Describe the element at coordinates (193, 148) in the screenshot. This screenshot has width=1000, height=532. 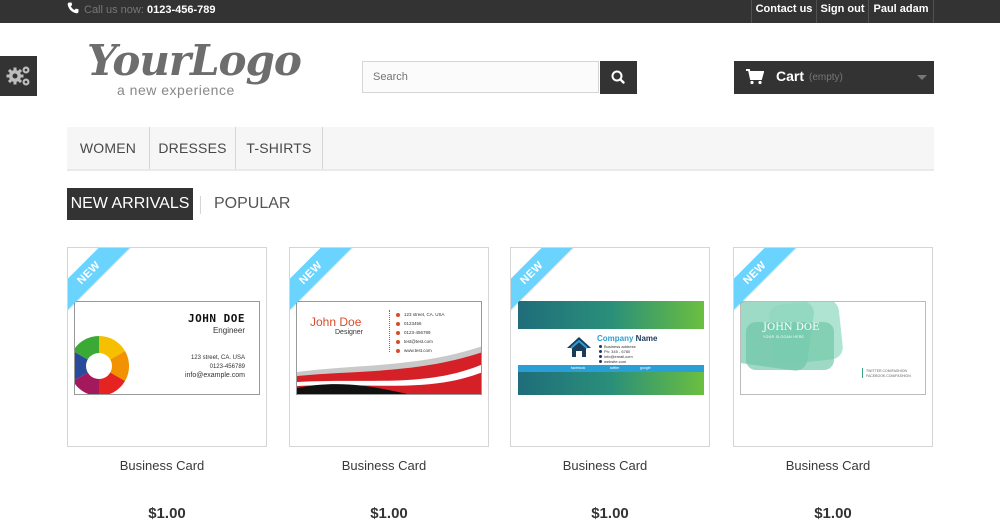
I see `menu-item-dresses: DRESSES` at that location.